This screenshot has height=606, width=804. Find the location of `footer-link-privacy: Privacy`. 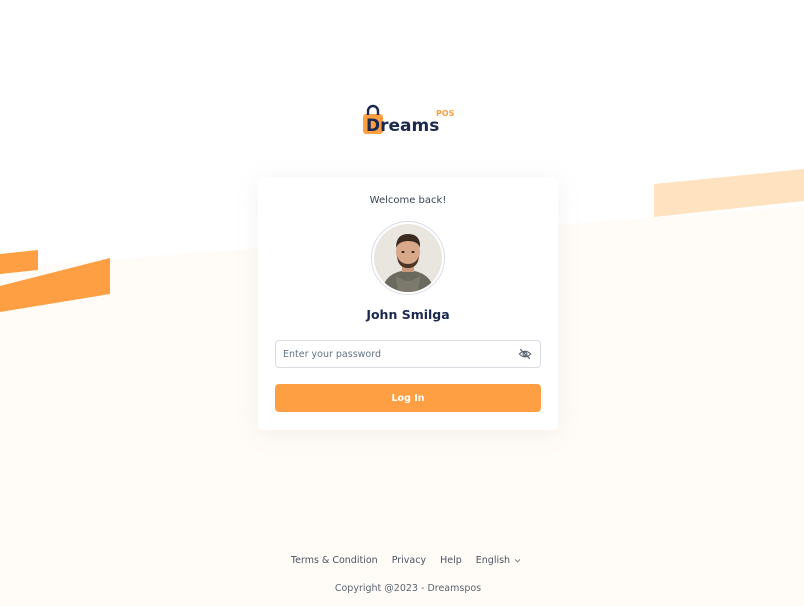

footer-link-privacy: Privacy is located at coordinates (409, 560).